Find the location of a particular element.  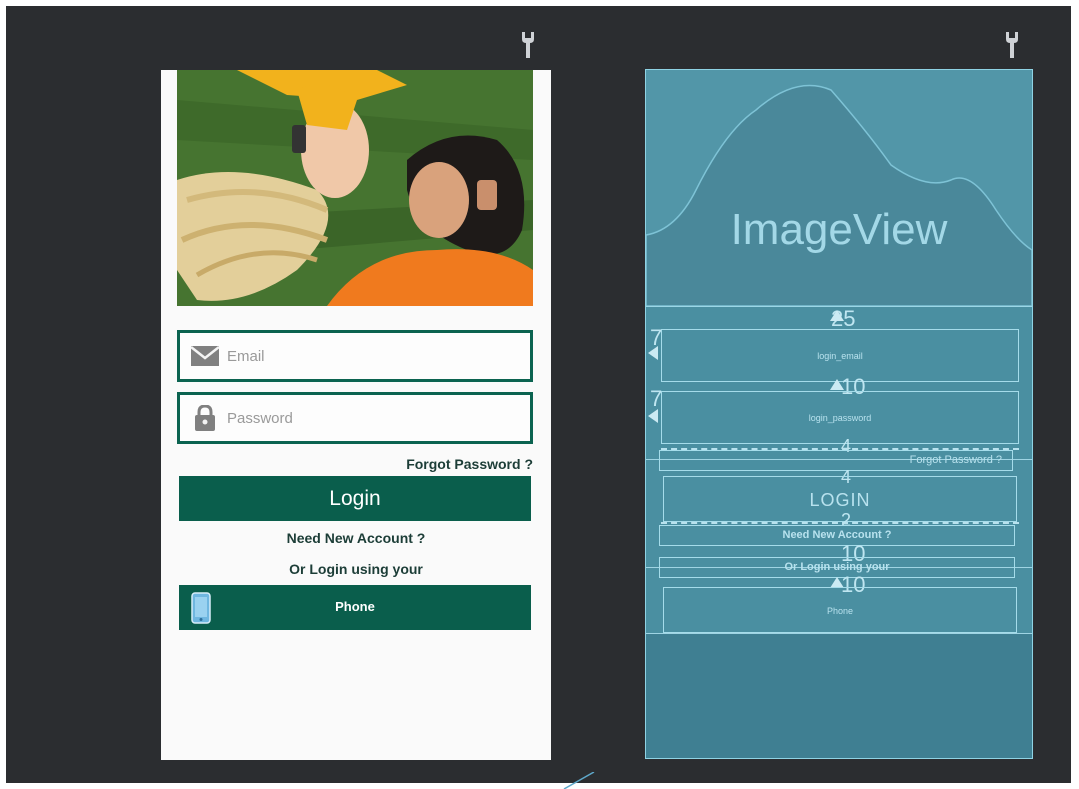

phone-login-button: Phone is located at coordinates (355, 607).